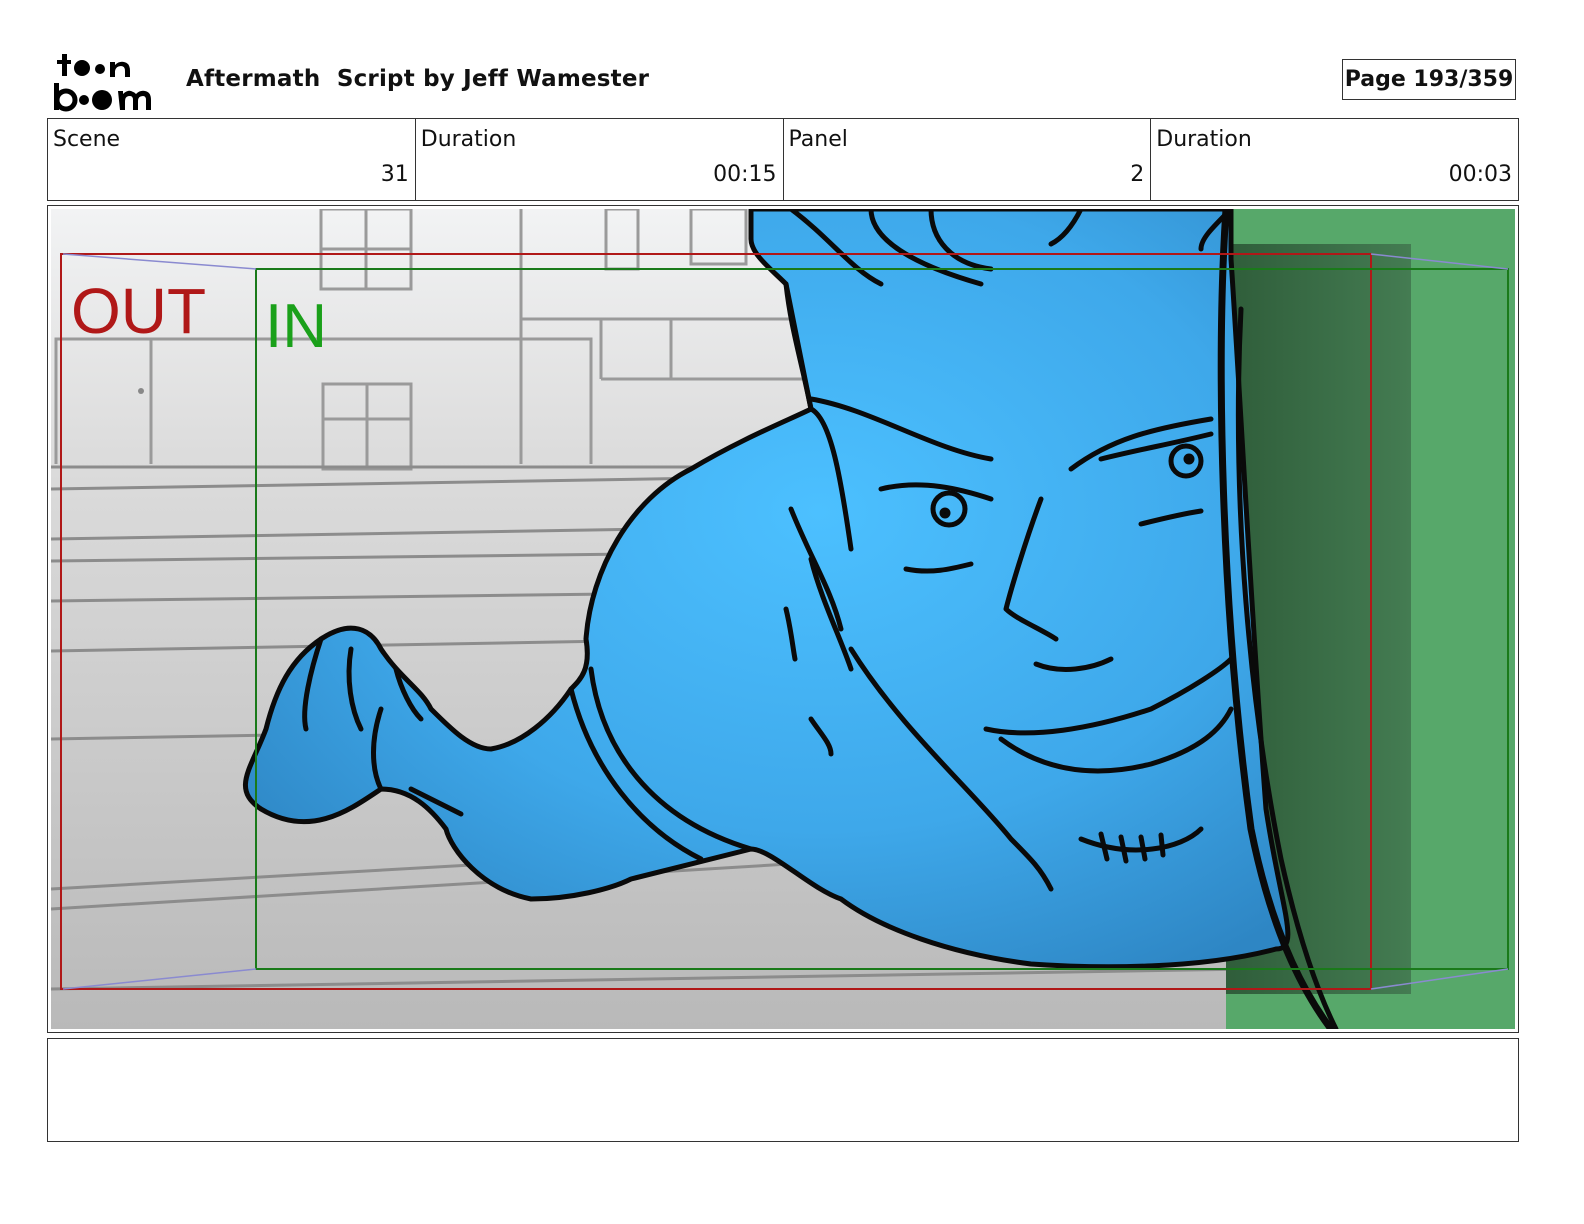 The height and width of the screenshot is (1224, 1584). What do you see at coordinates (102, 83) in the screenshot?
I see `toon-boom-logo` at bounding box center [102, 83].